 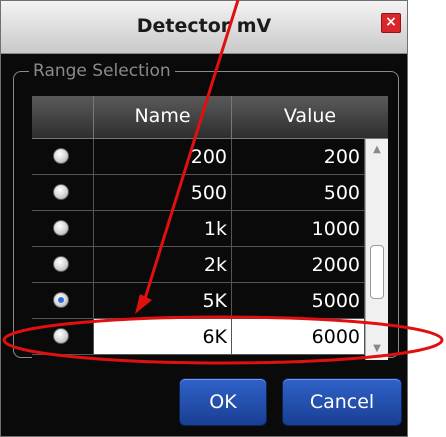 I want to click on vertical-scrollbar: ▲ ▼, so click(x=376, y=249).